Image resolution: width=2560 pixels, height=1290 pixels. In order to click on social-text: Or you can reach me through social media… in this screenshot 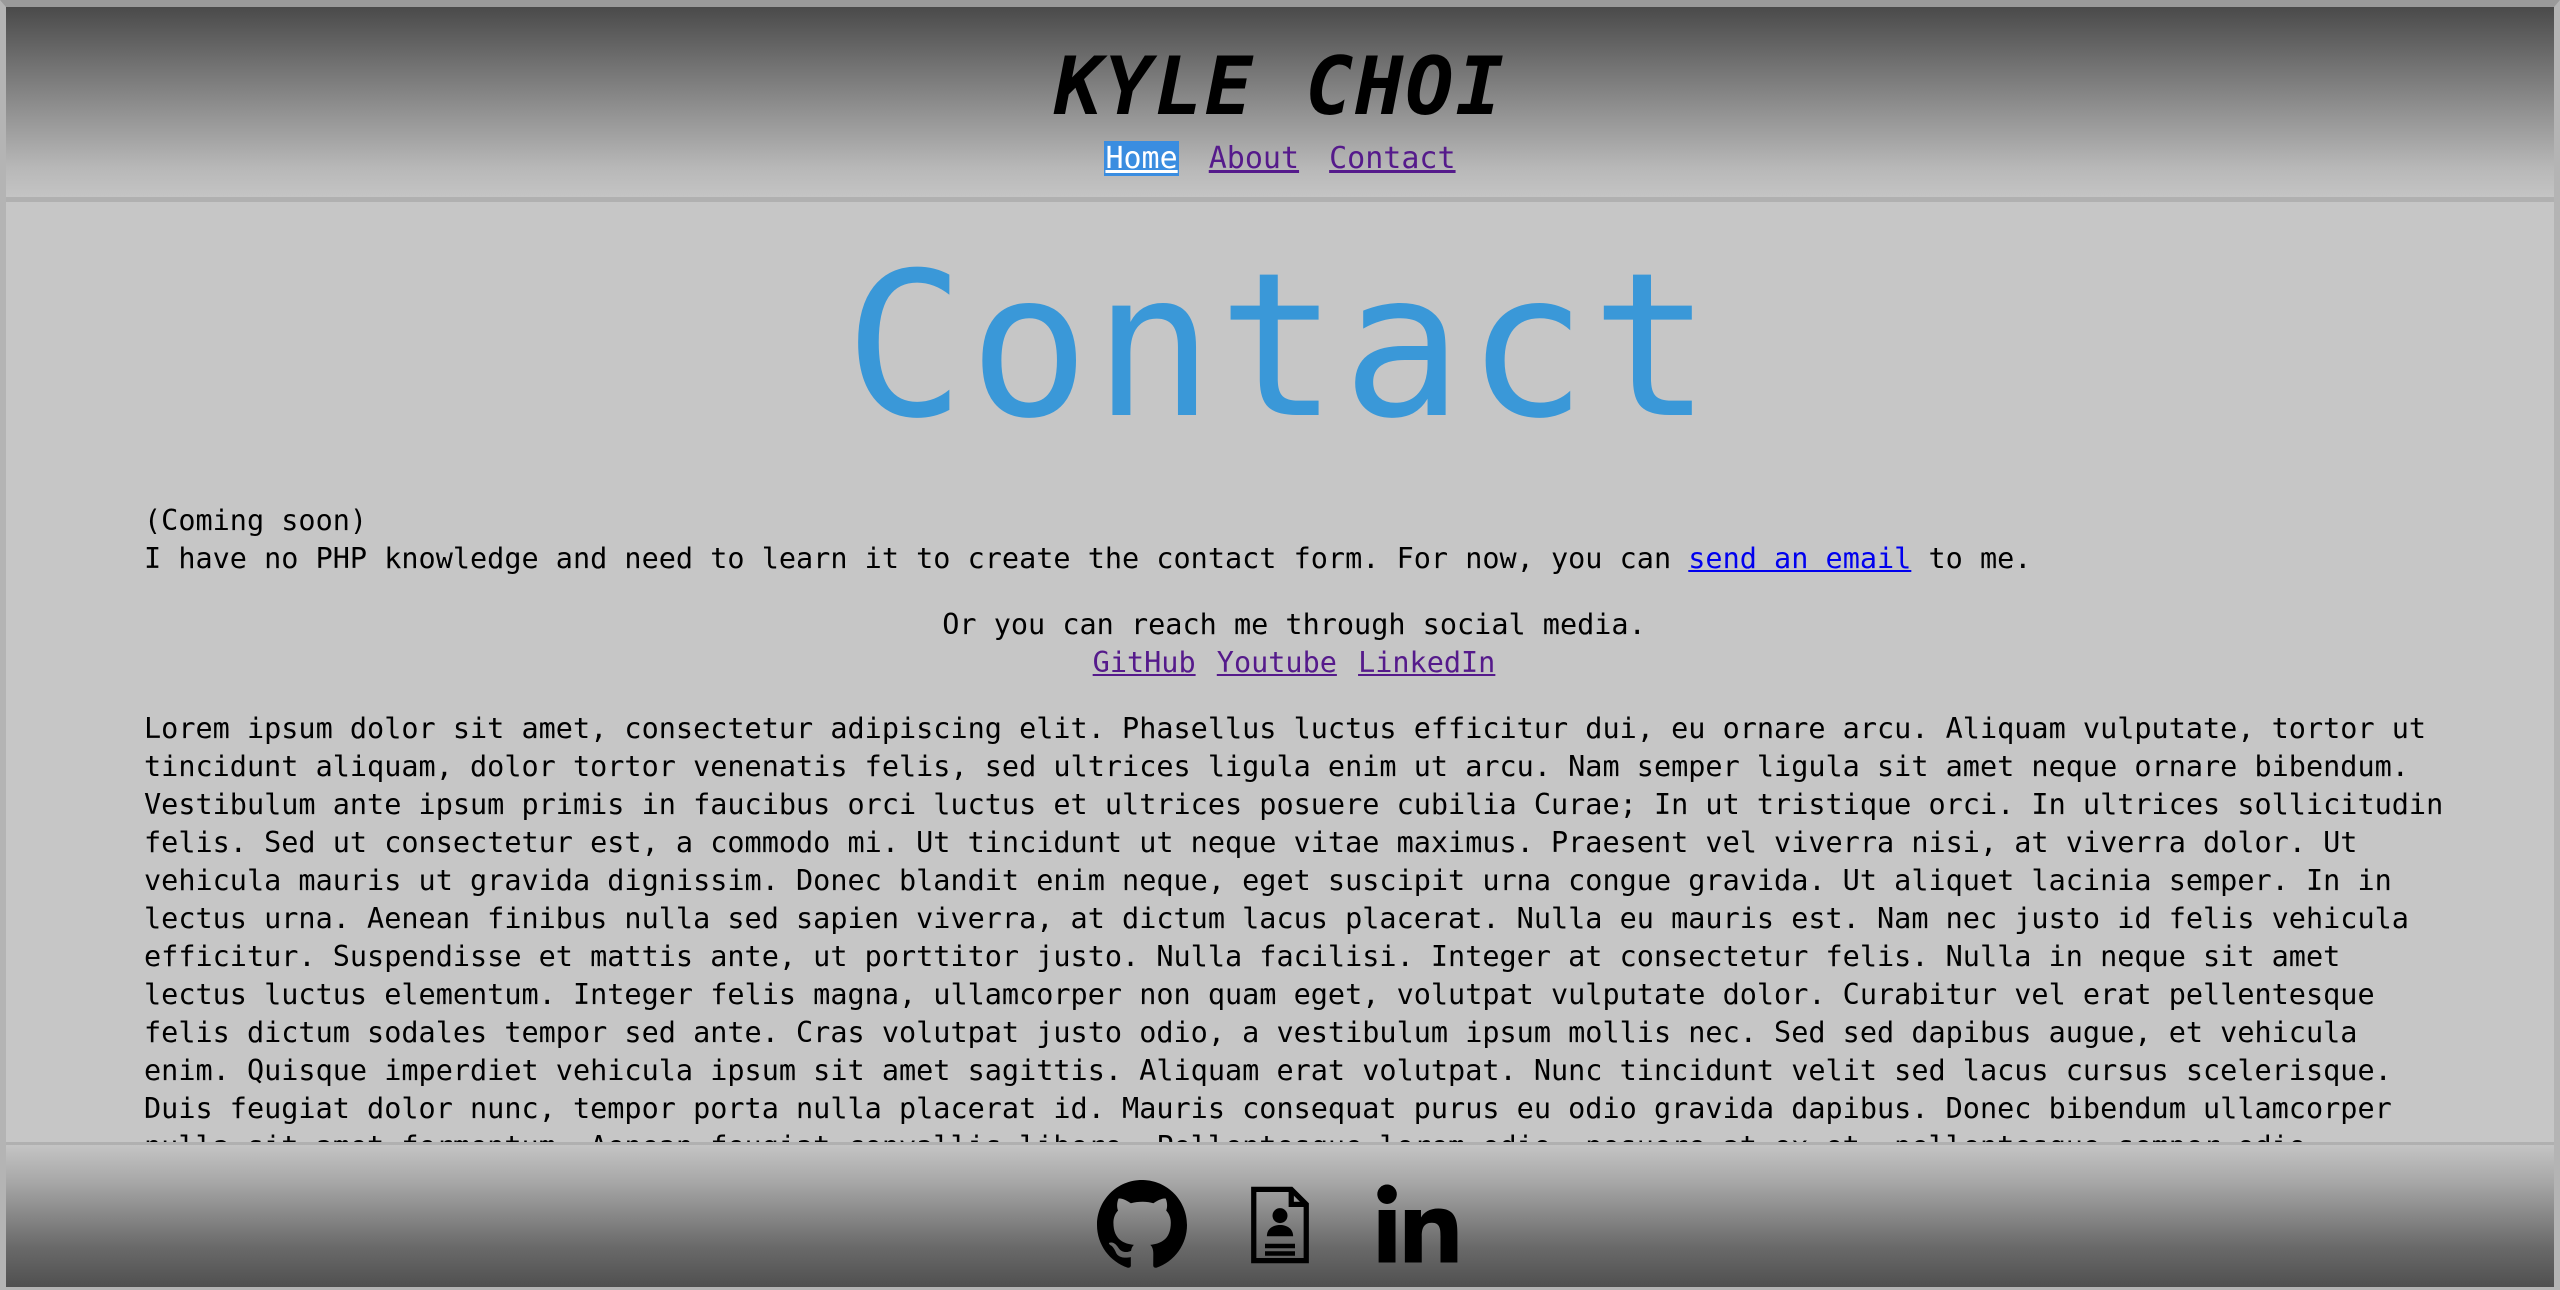, I will do `click(1294, 624)`.